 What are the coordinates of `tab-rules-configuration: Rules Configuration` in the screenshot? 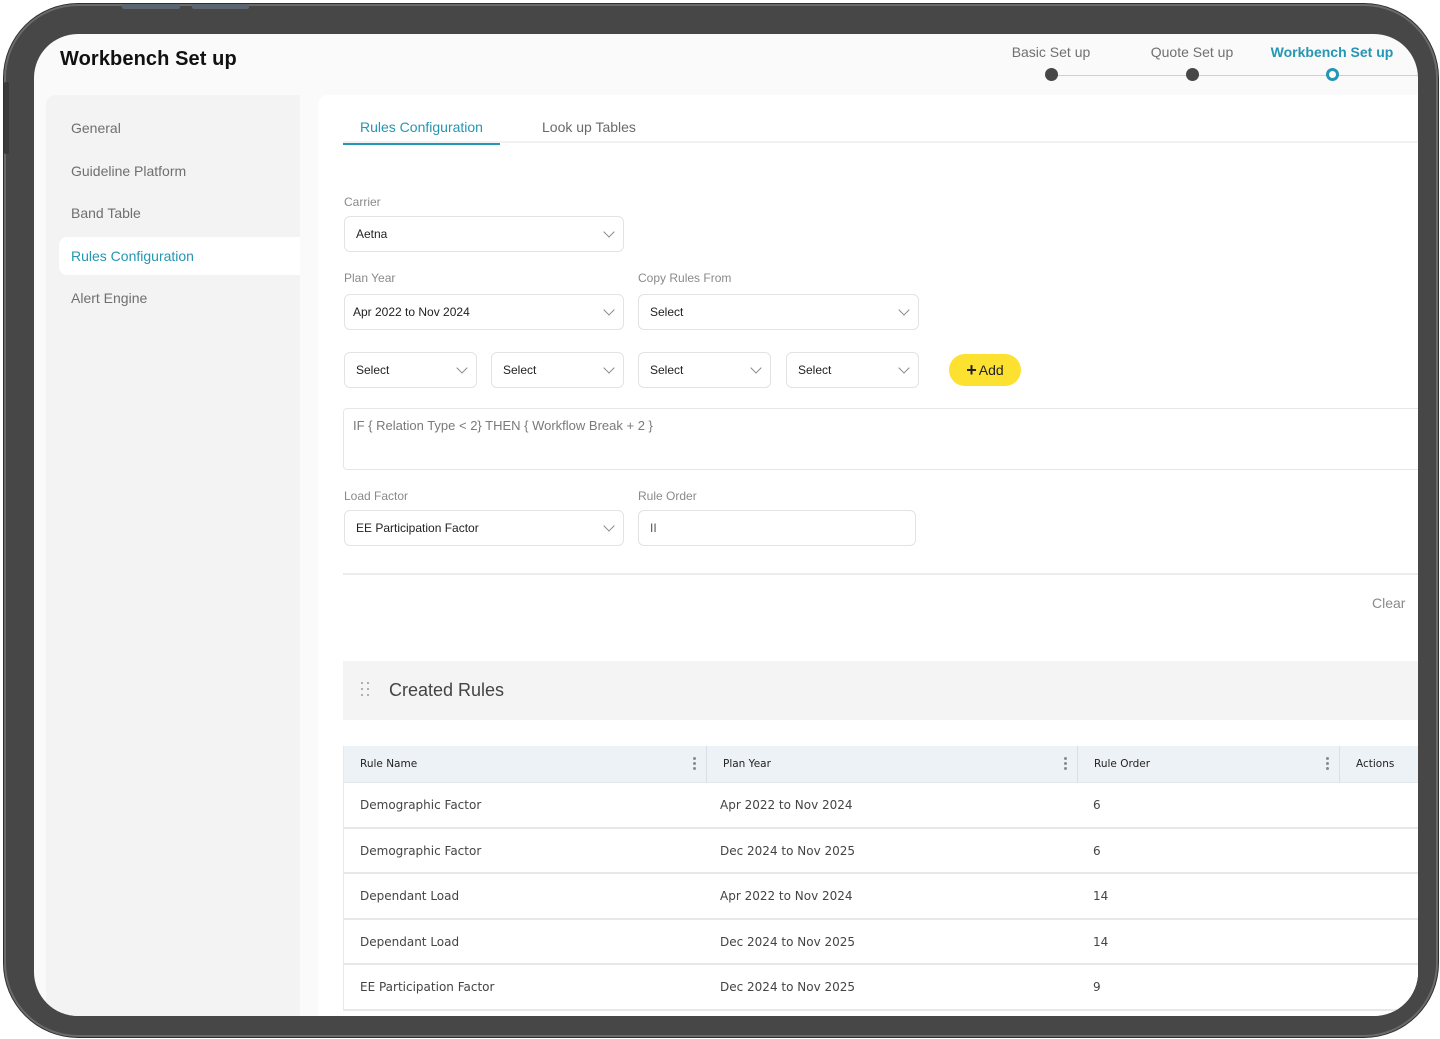 It's located at (421, 132).